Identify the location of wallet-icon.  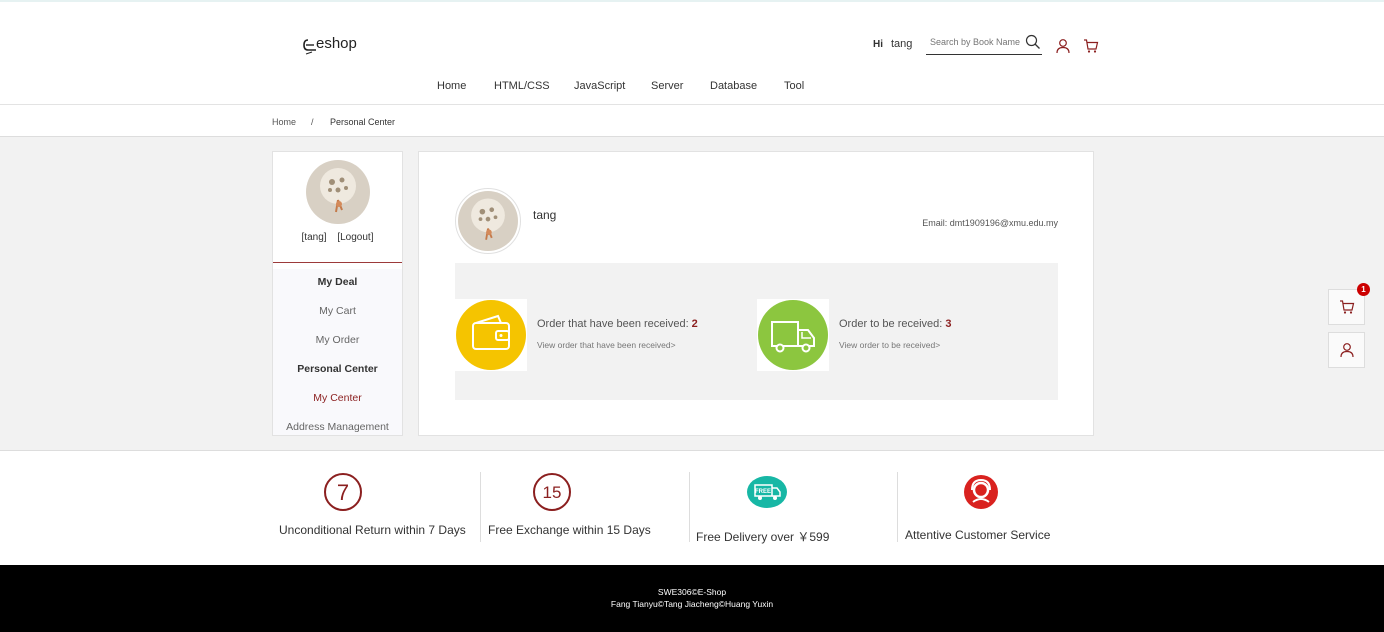
(491, 335).